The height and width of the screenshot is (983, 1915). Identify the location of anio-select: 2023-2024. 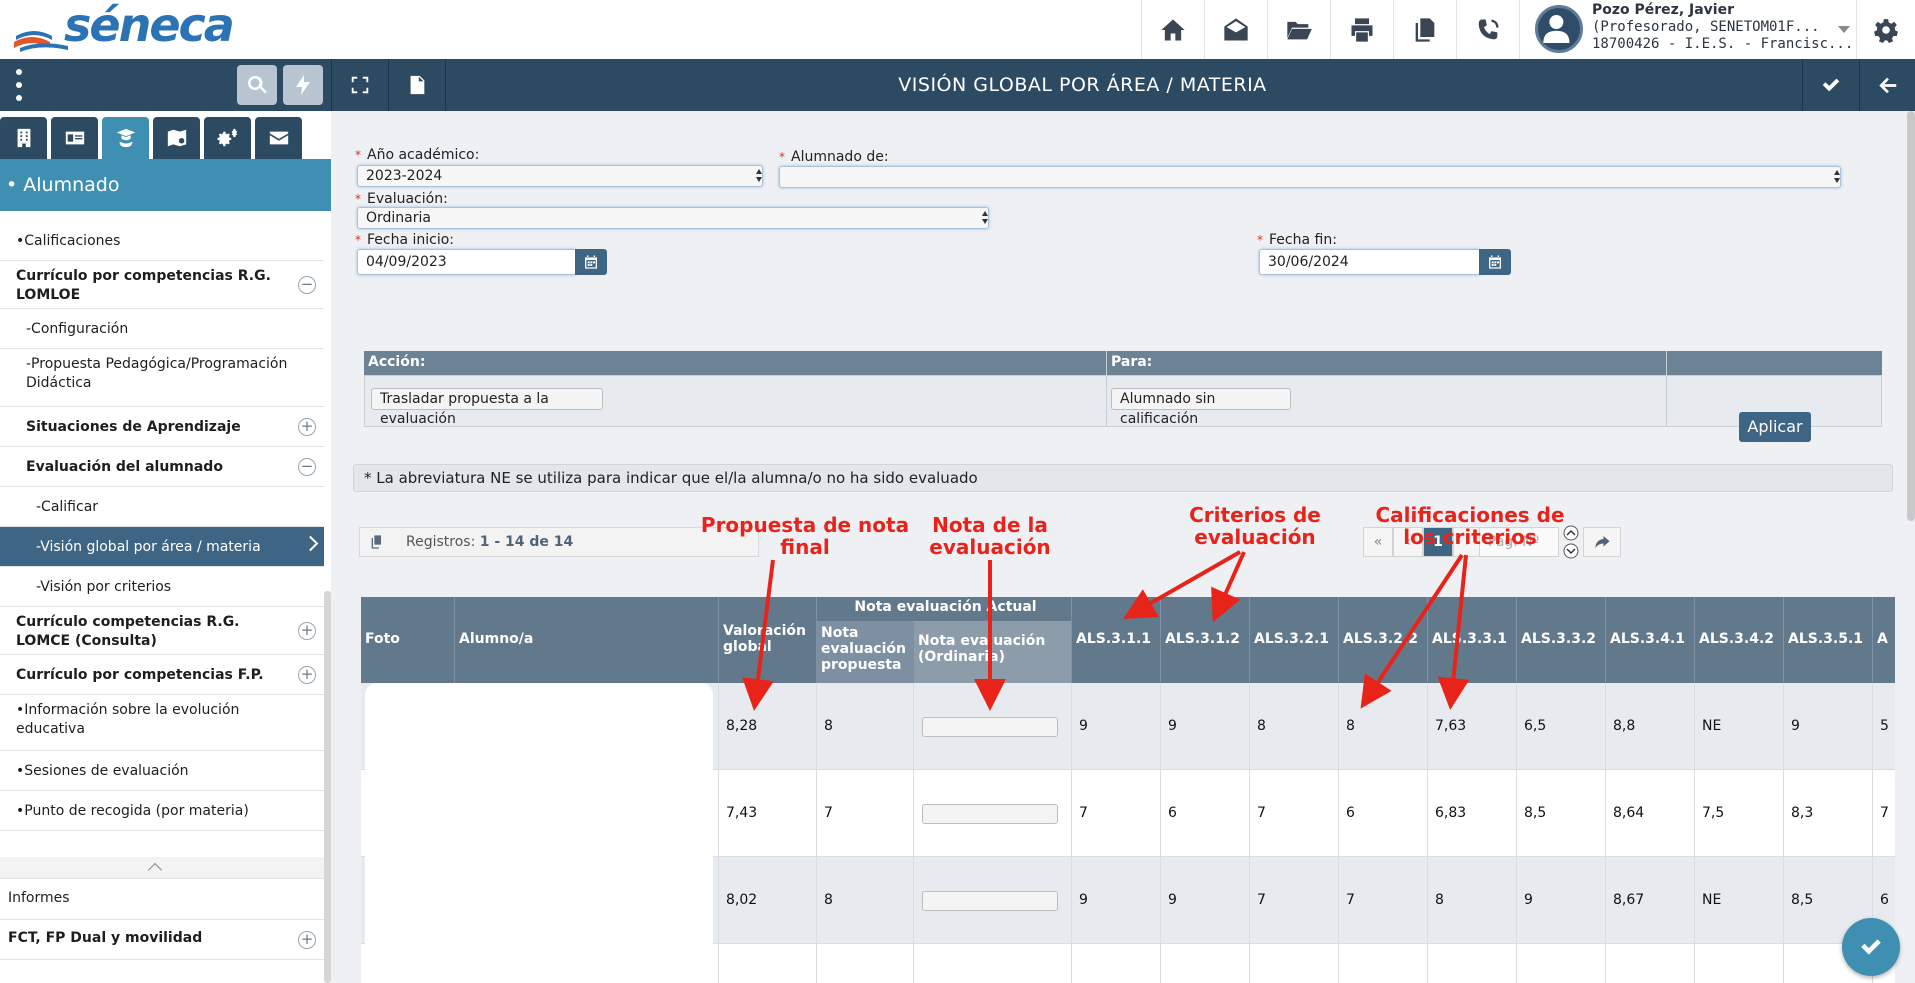
(560, 176).